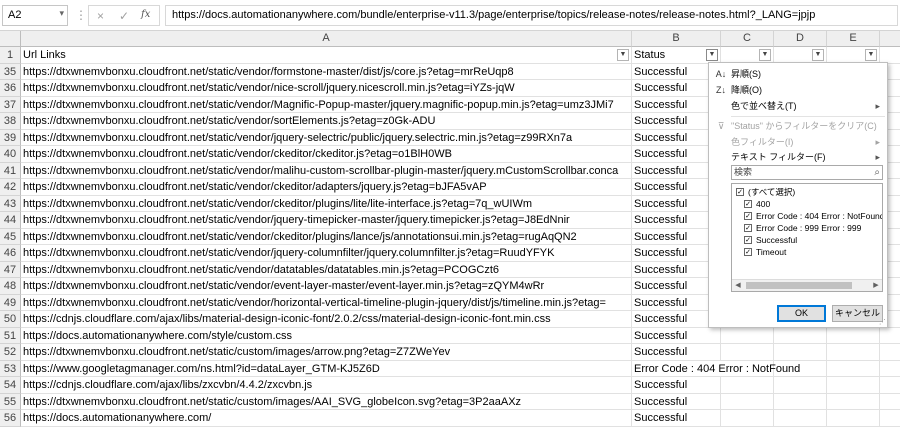 This screenshot has width=900, height=429. Describe the element at coordinates (10, 71) in the screenshot. I see `row-header: 35` at that location.